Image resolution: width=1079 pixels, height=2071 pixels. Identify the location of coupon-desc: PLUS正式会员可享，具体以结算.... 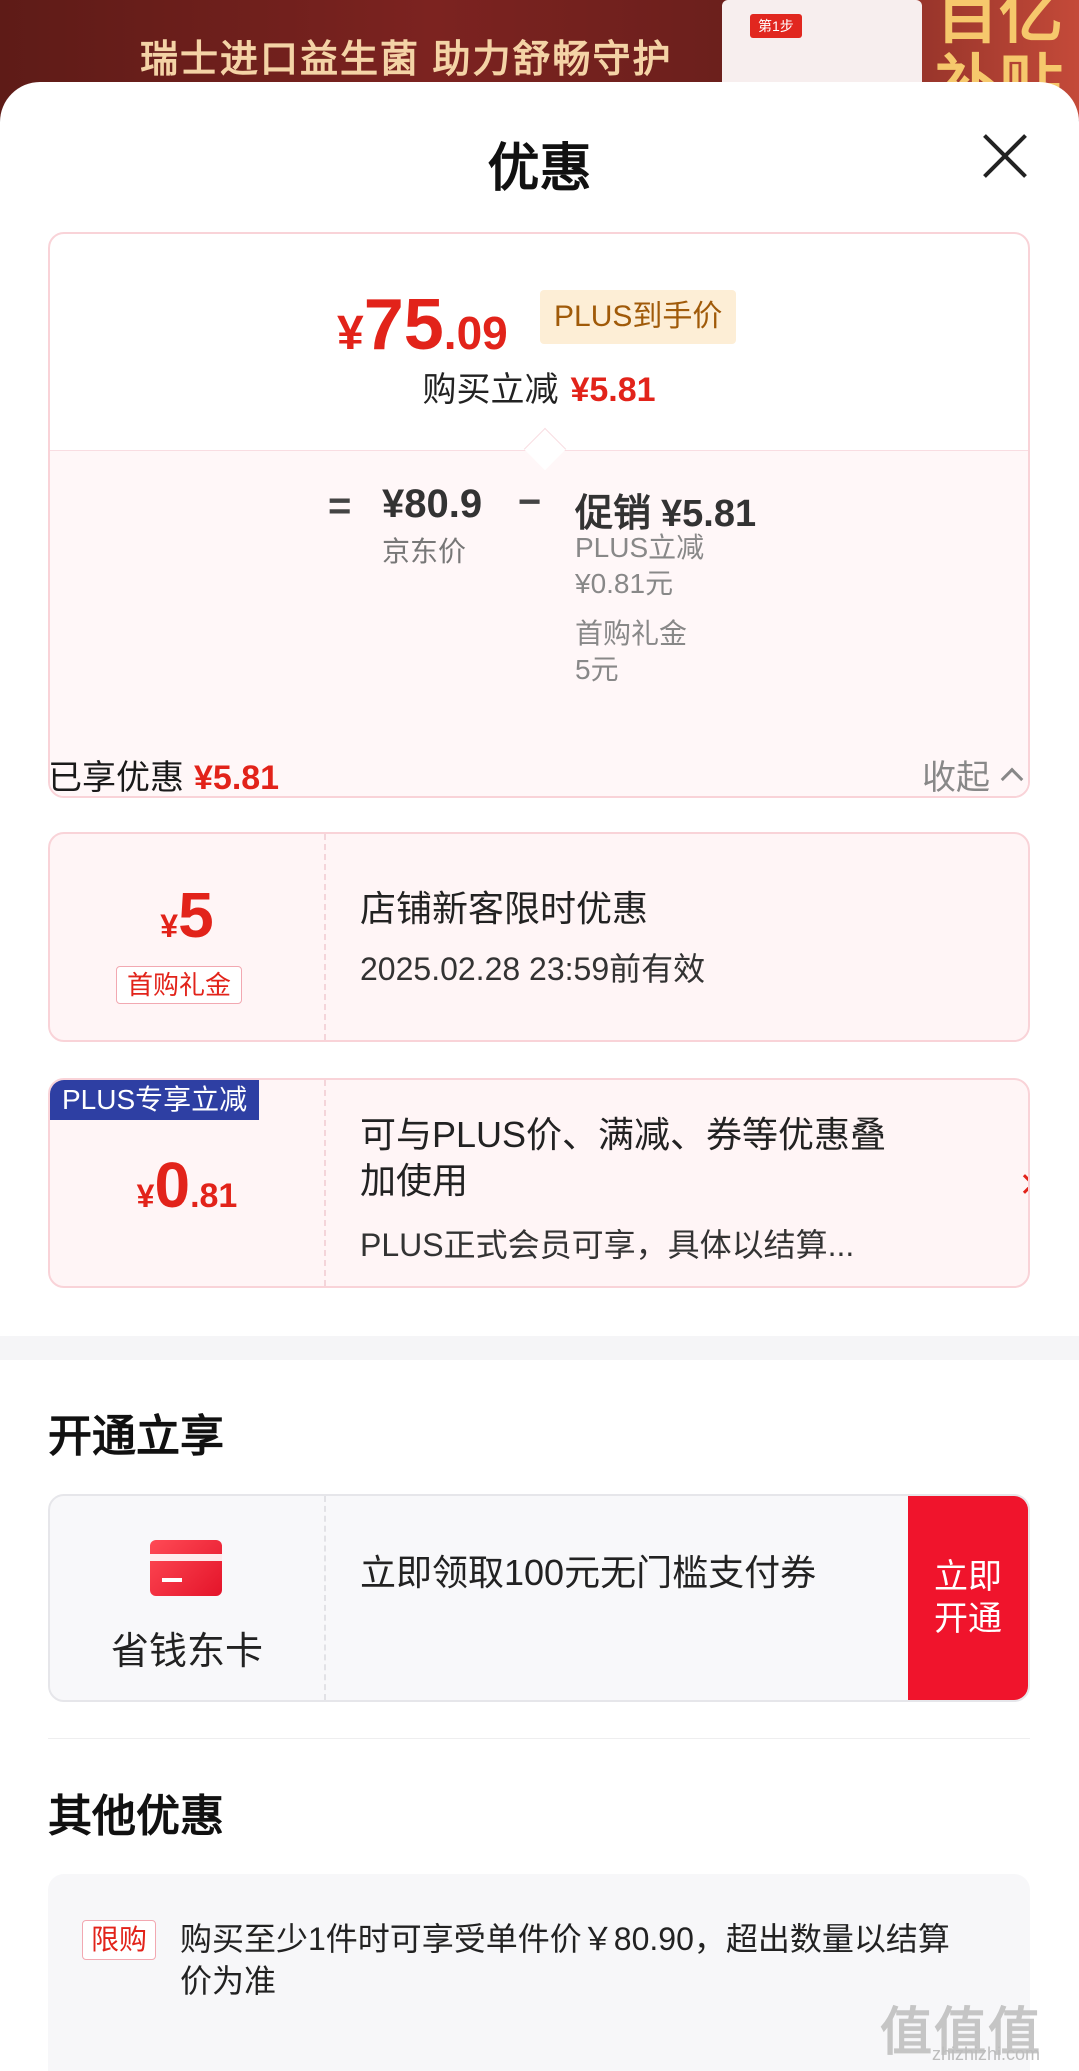
(607, 1245).